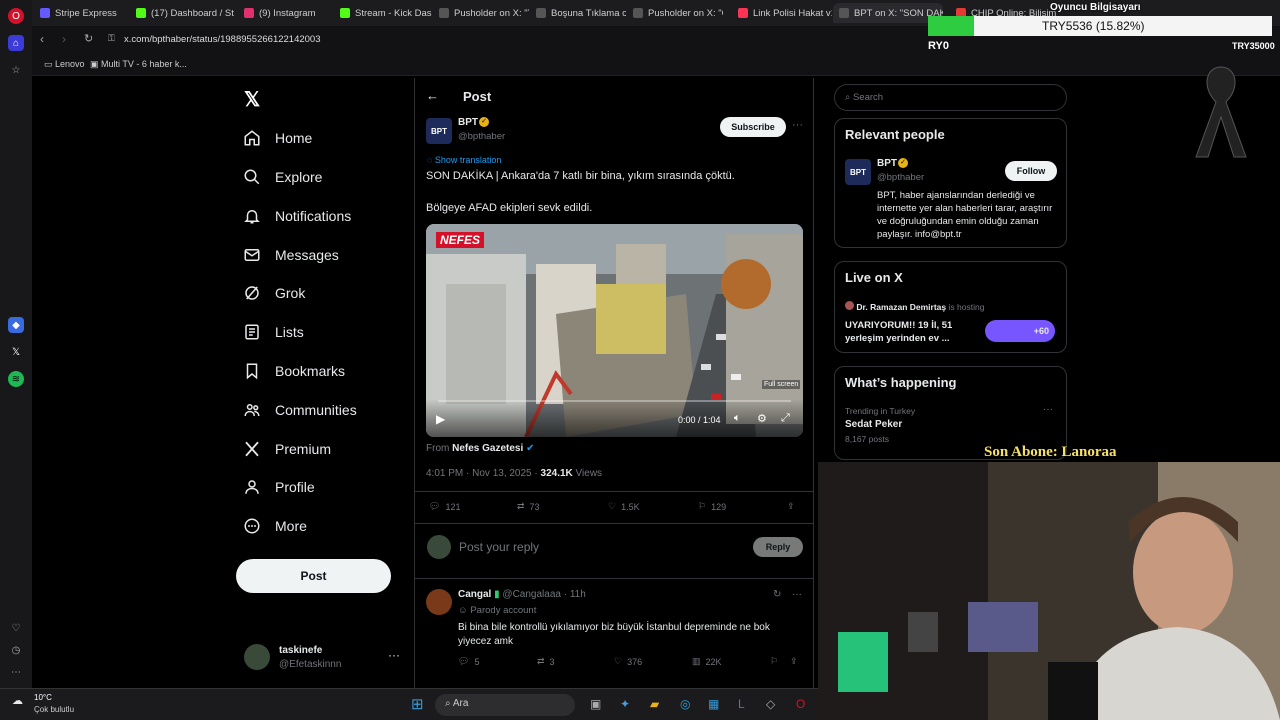 The image size is (1280, 720). What do you see at coordinates (888, 13) in the screenshot?
I see `tab-active: BPT on X: "SON DAKİKA` at bounding box center [888, 13].